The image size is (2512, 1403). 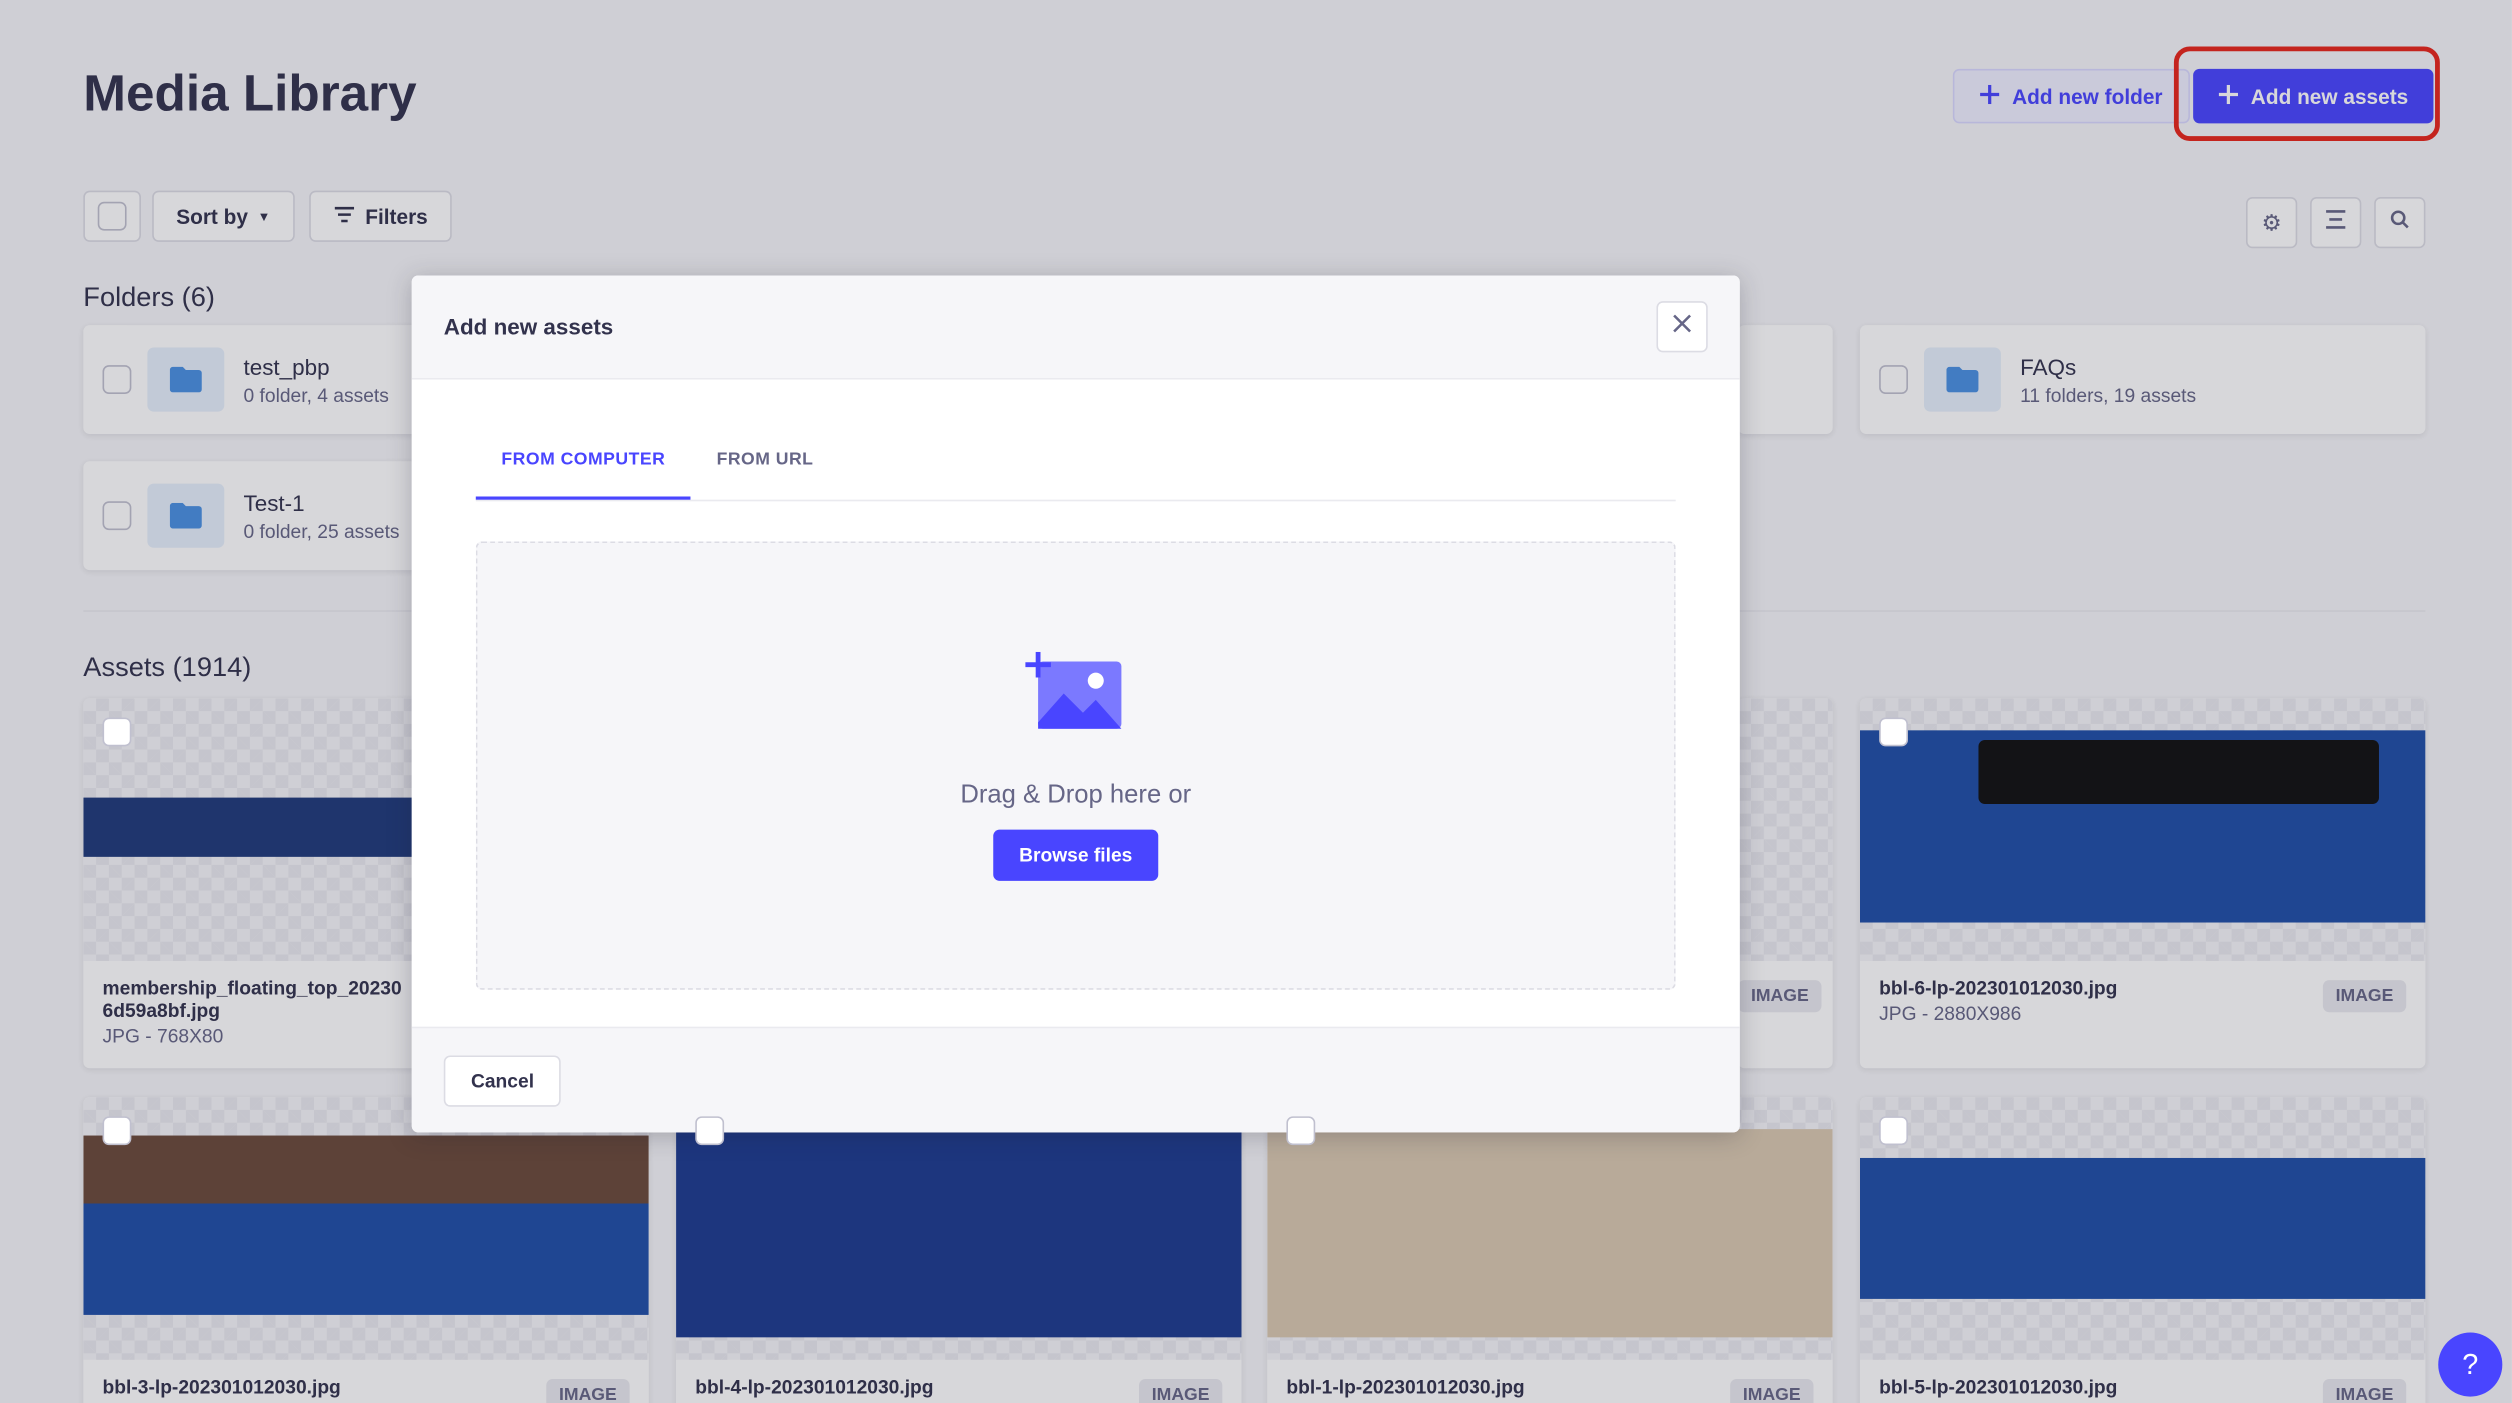 I want to click on tab-from-url: FROM URL, so click(x=765, y=465).